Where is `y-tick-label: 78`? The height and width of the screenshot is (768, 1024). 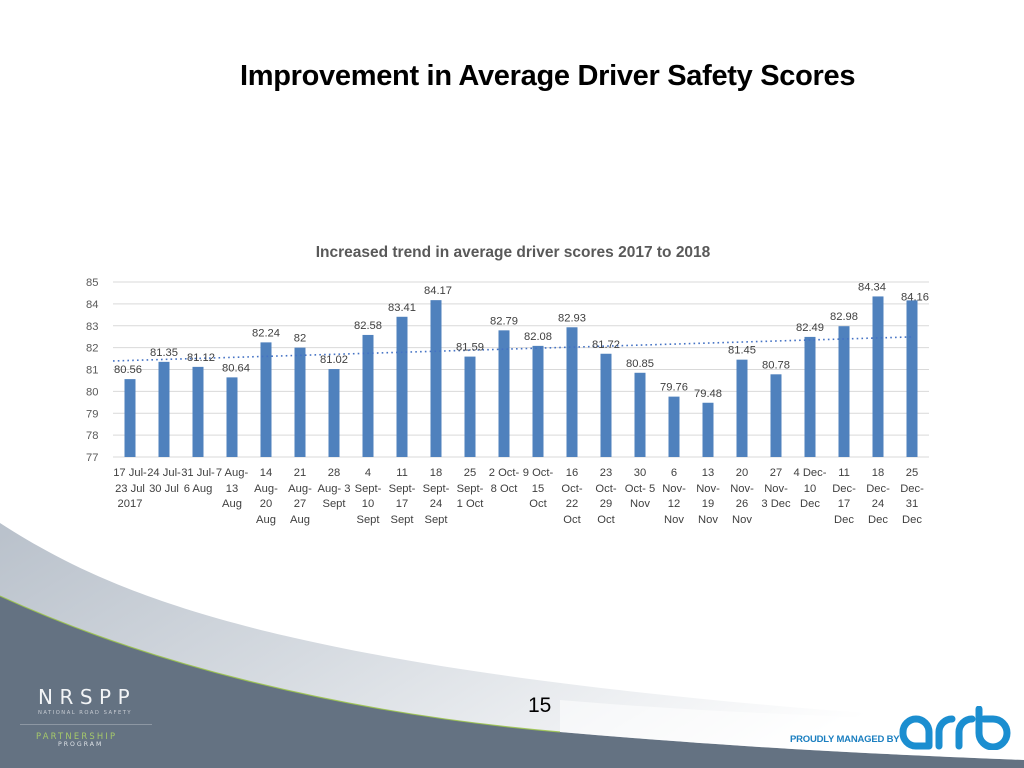 y-tick-label: 78 is located at coordinates (92, 436).